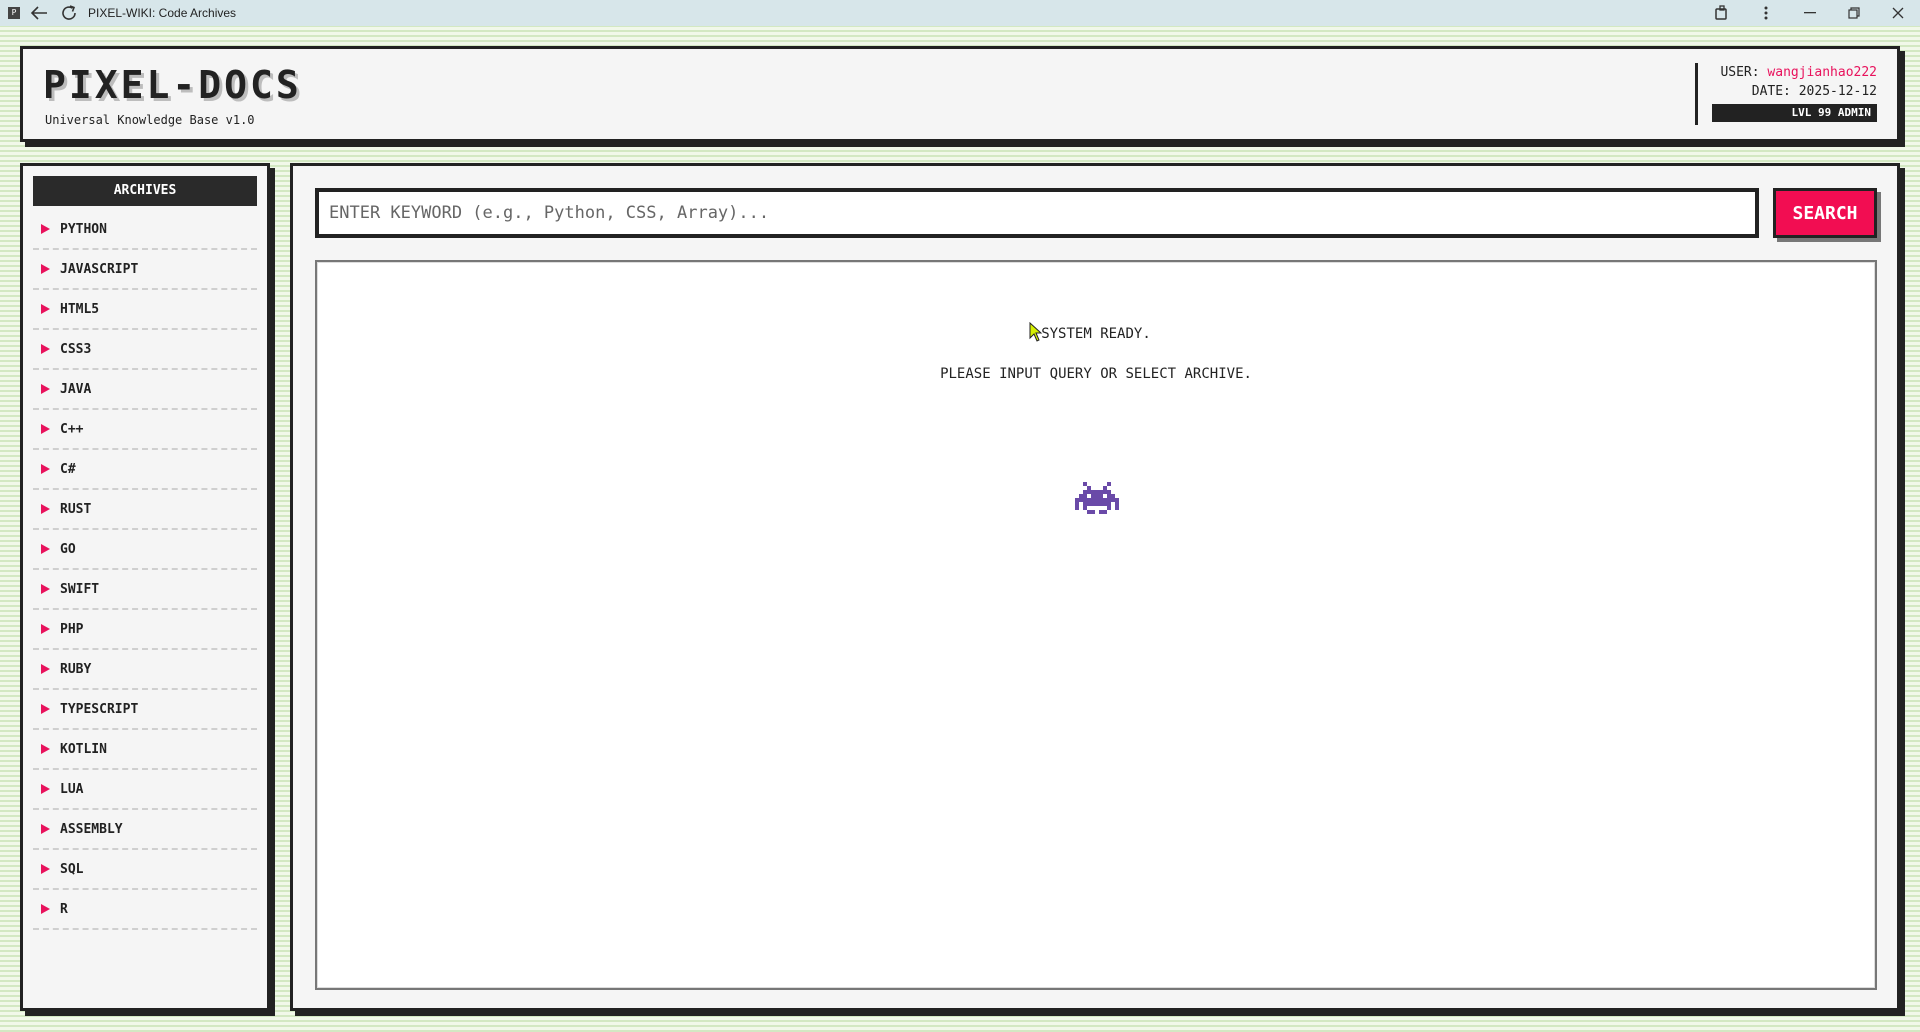 The width and height of the screenshot is (1920, 1032). Describe the element at coordinates (1036, 332) in the screenshot. I see `mouse-cursor-icon` at that location.